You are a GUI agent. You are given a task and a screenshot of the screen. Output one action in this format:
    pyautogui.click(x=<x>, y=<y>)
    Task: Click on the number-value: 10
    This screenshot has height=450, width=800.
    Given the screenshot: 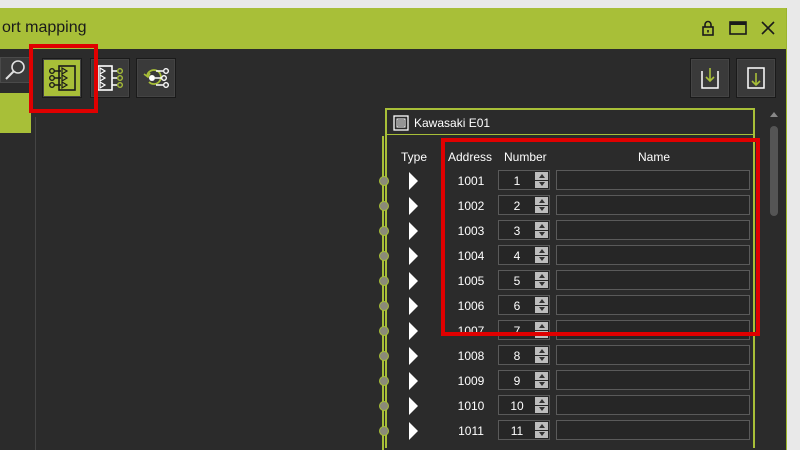 What is the action you would take?
    pyautogui.click(x=517, y=406)
    